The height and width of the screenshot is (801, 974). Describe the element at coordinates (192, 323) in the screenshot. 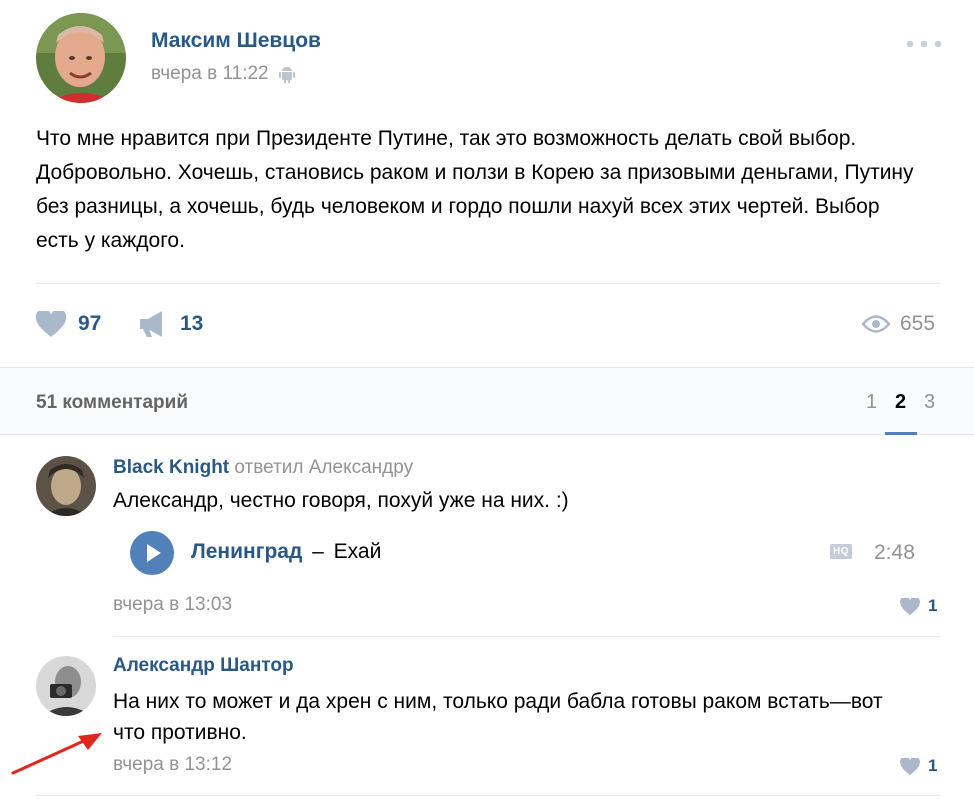

I see `share-count: 13` at that location.